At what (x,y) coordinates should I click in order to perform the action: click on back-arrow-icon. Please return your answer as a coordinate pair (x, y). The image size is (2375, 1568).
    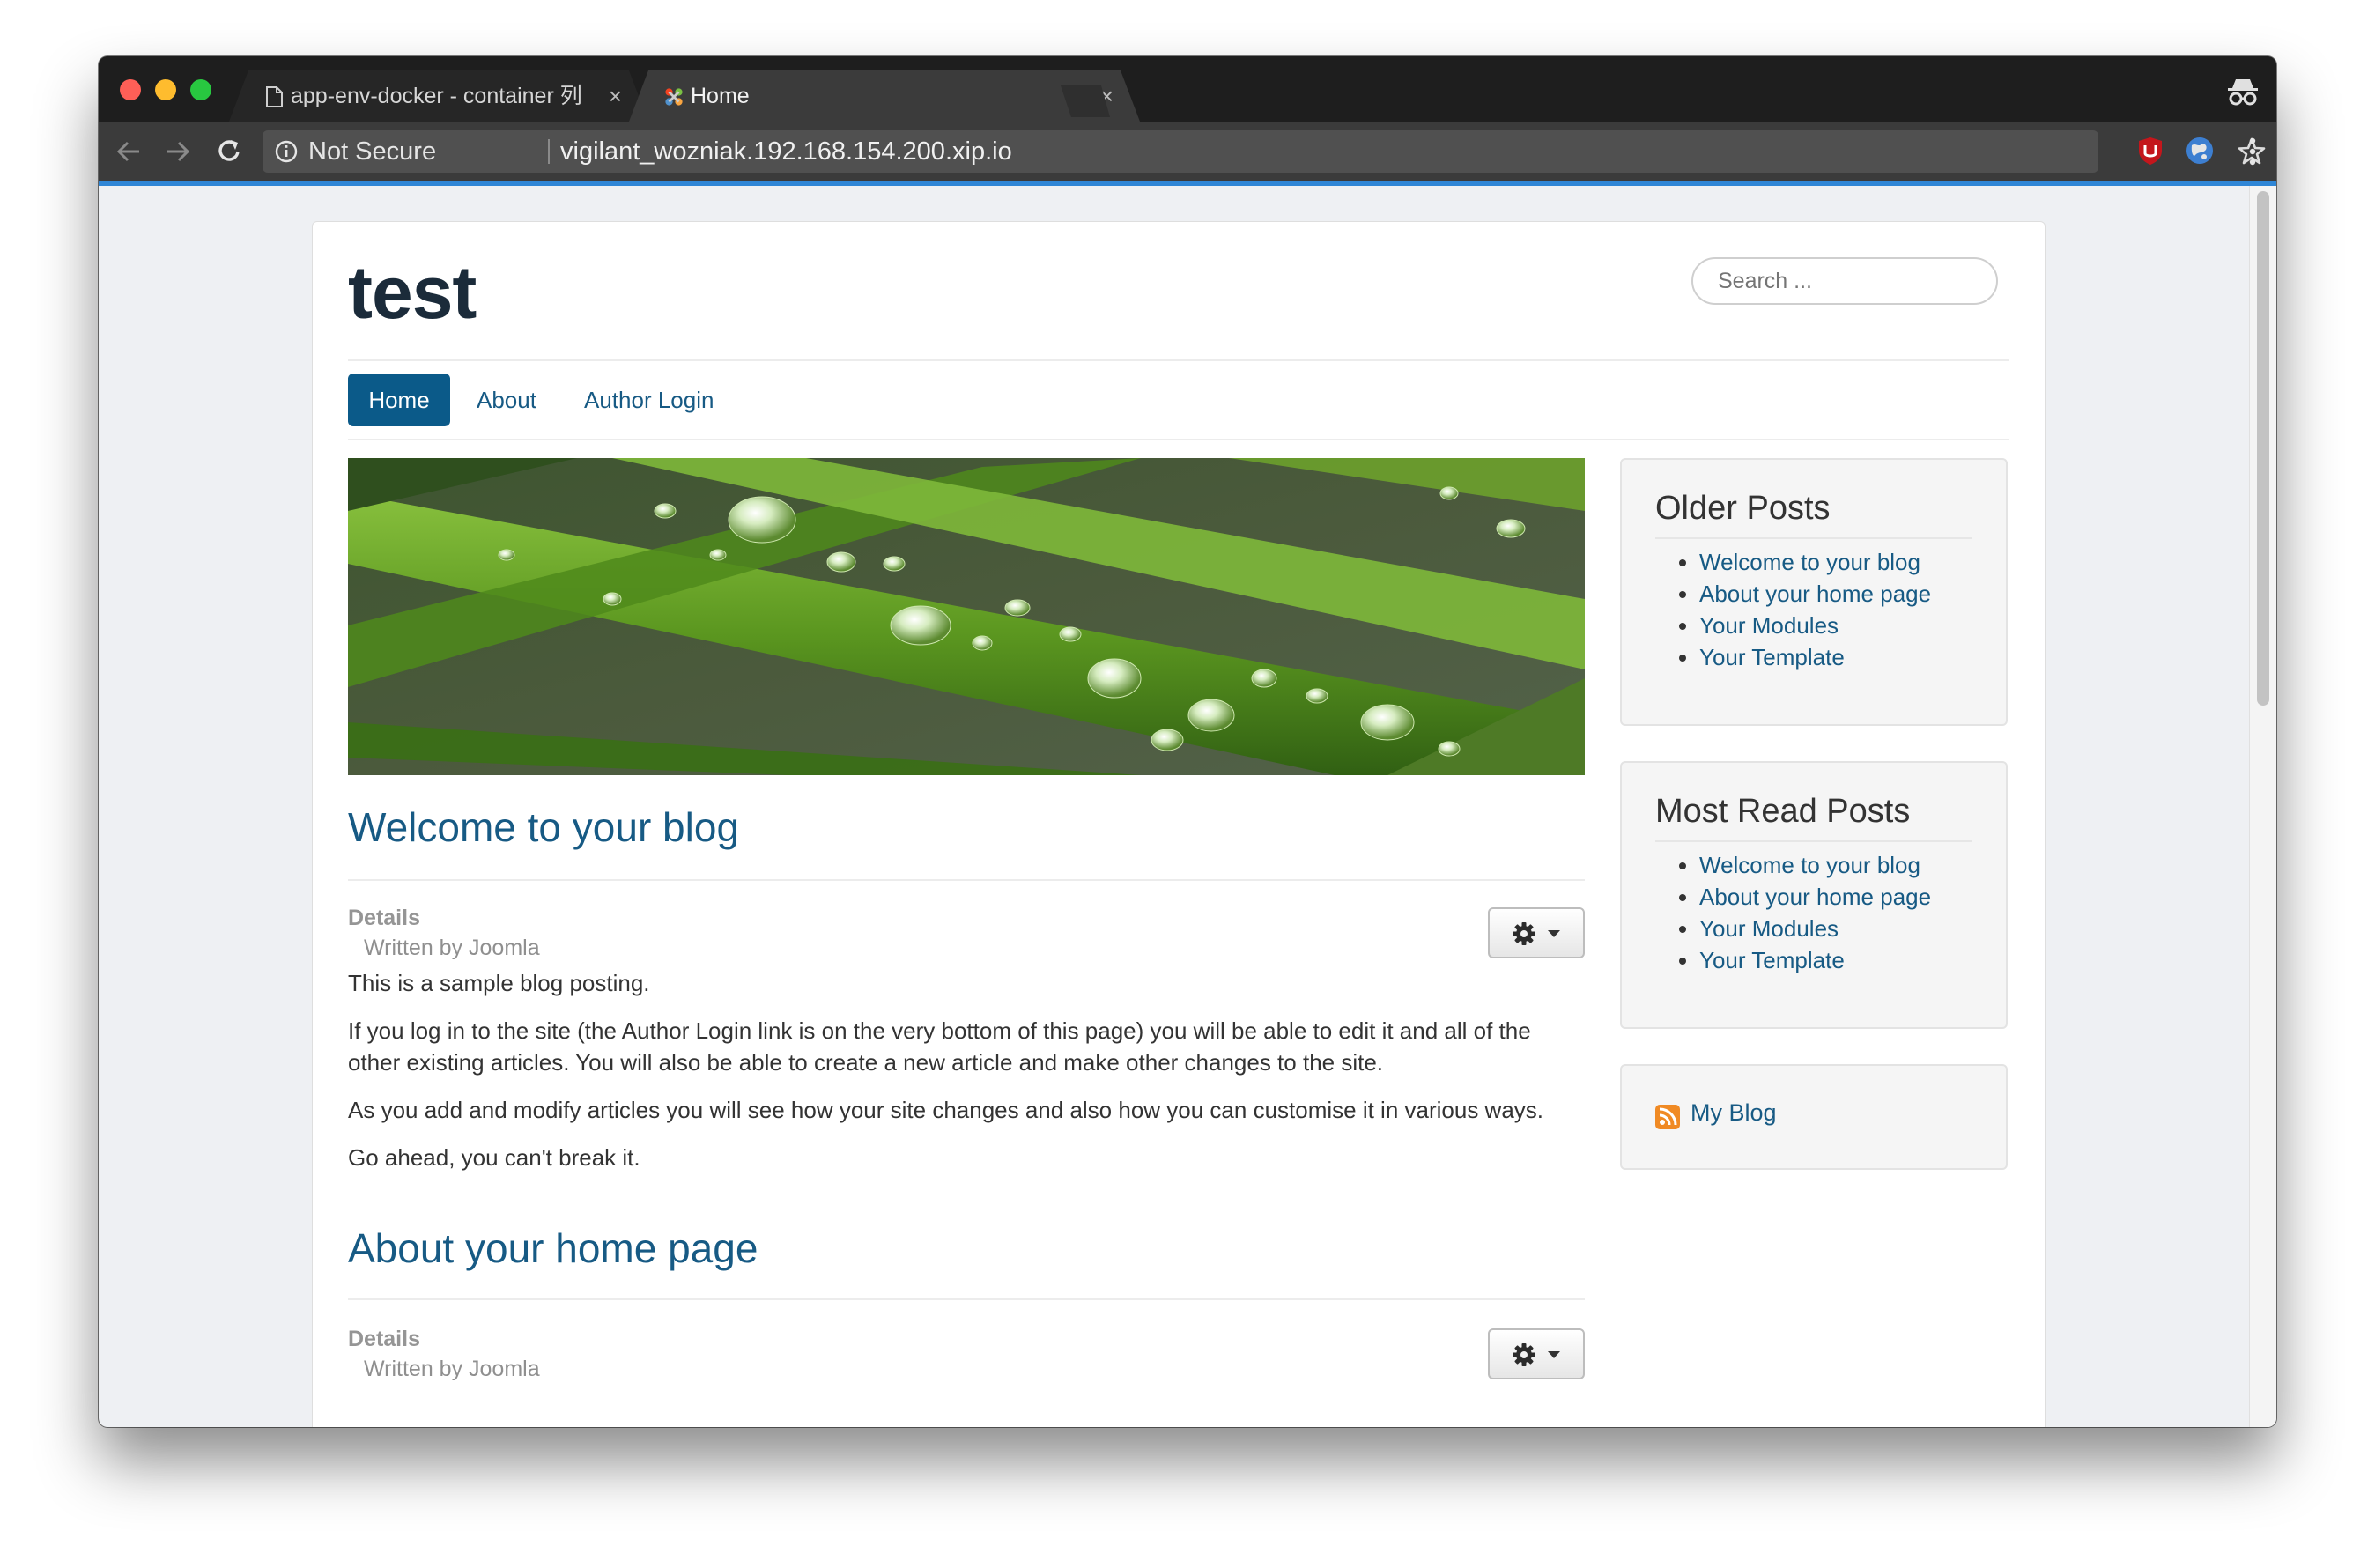
    Looking at the image, I should click on (128, 151).